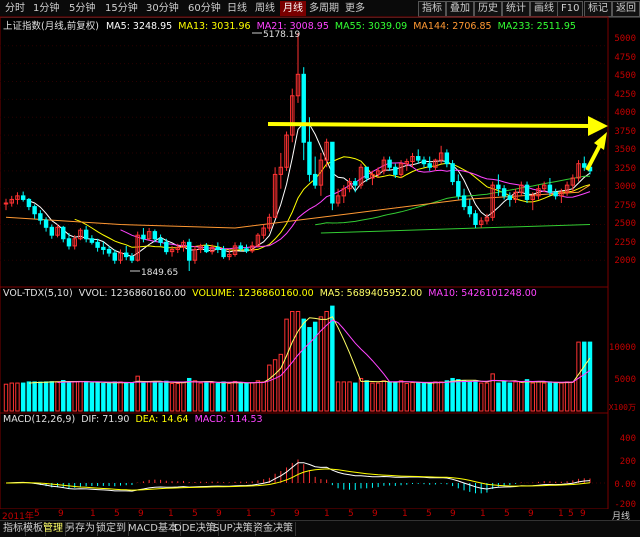 This screenshot has width=640, height=537. I want to click on indicator-tab-8: 资金决策, so click(273, 529).